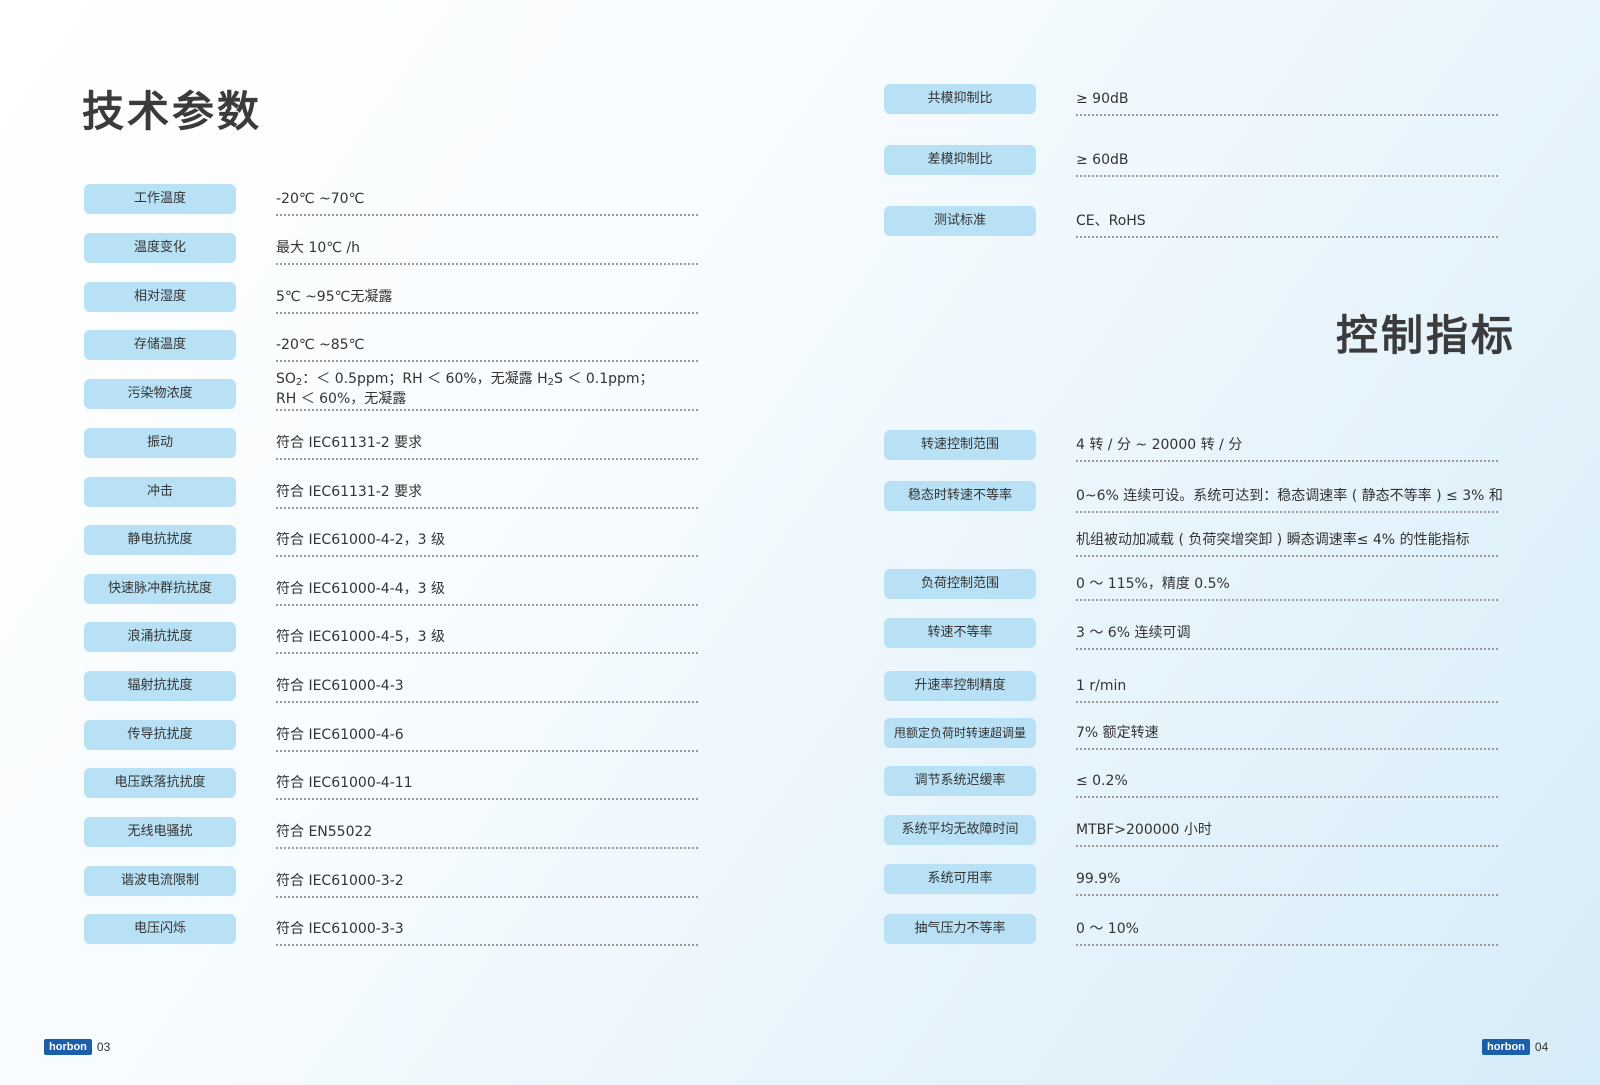  Describe the element at coordinates (340, 686) in the screenshot. I see `param-value: 符合 IEC61000-4-3` at that location.